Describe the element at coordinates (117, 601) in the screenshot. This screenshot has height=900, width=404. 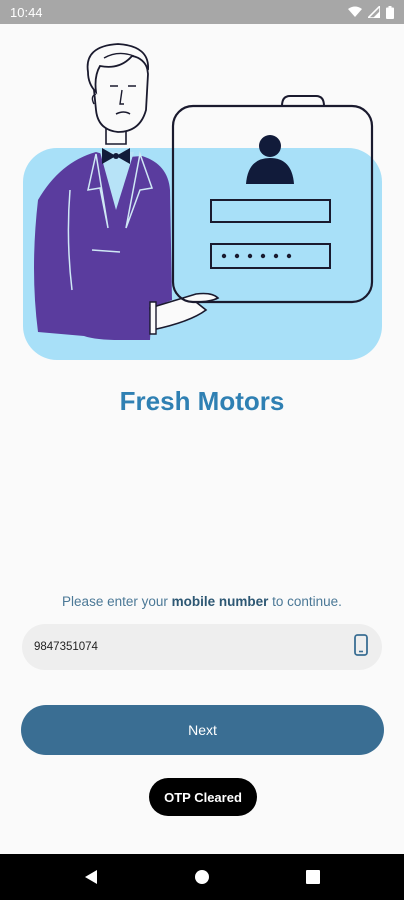
I see `prompt-prefix: Please enter your` at that location.